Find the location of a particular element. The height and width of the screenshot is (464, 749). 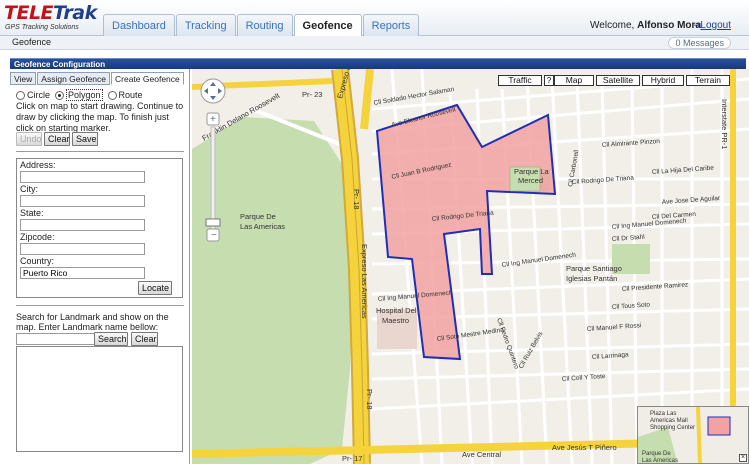

label-pr18b: Pr- 18 is located at coordinates (369, 399).